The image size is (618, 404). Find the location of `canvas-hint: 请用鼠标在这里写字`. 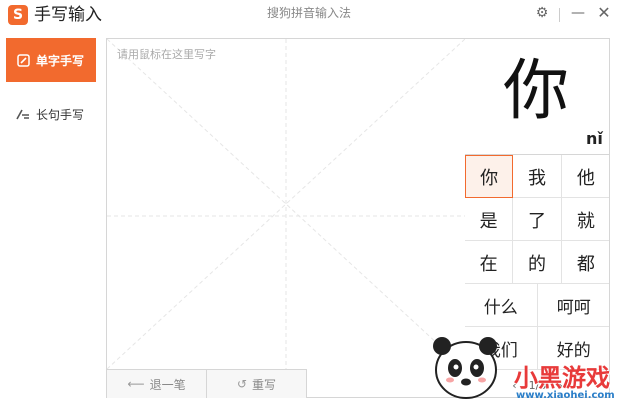

canvas-hint: 请用鼠标在这里写字 is located at coordinates (166, 54).